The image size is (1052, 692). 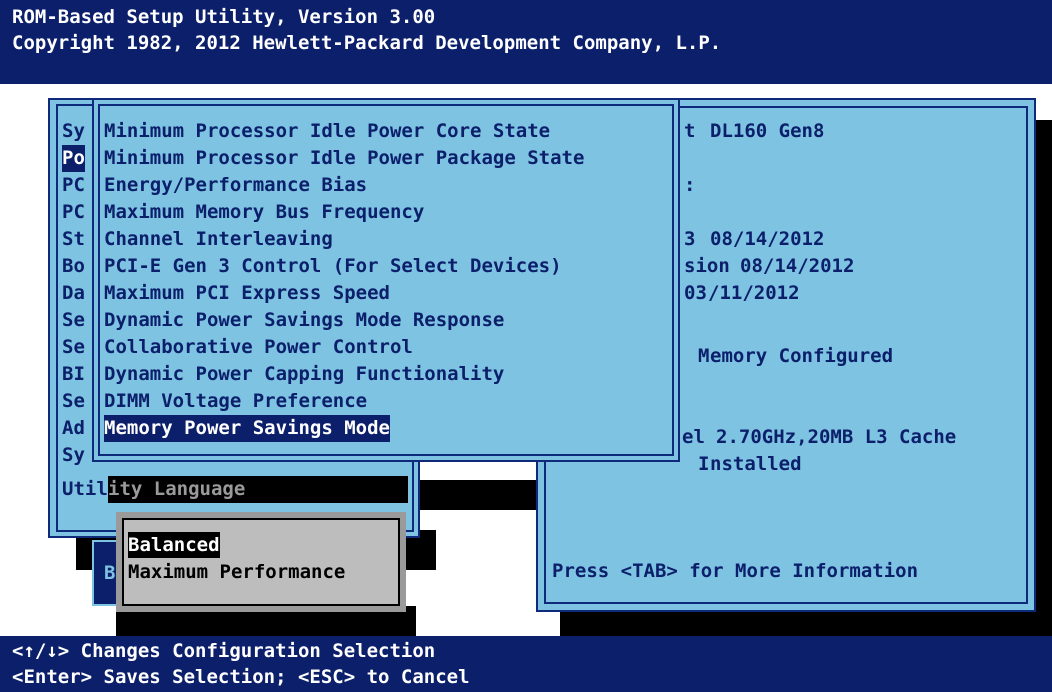 I want to click on backup-rom-date: 08/14/2012, so click(x=797, y=266).